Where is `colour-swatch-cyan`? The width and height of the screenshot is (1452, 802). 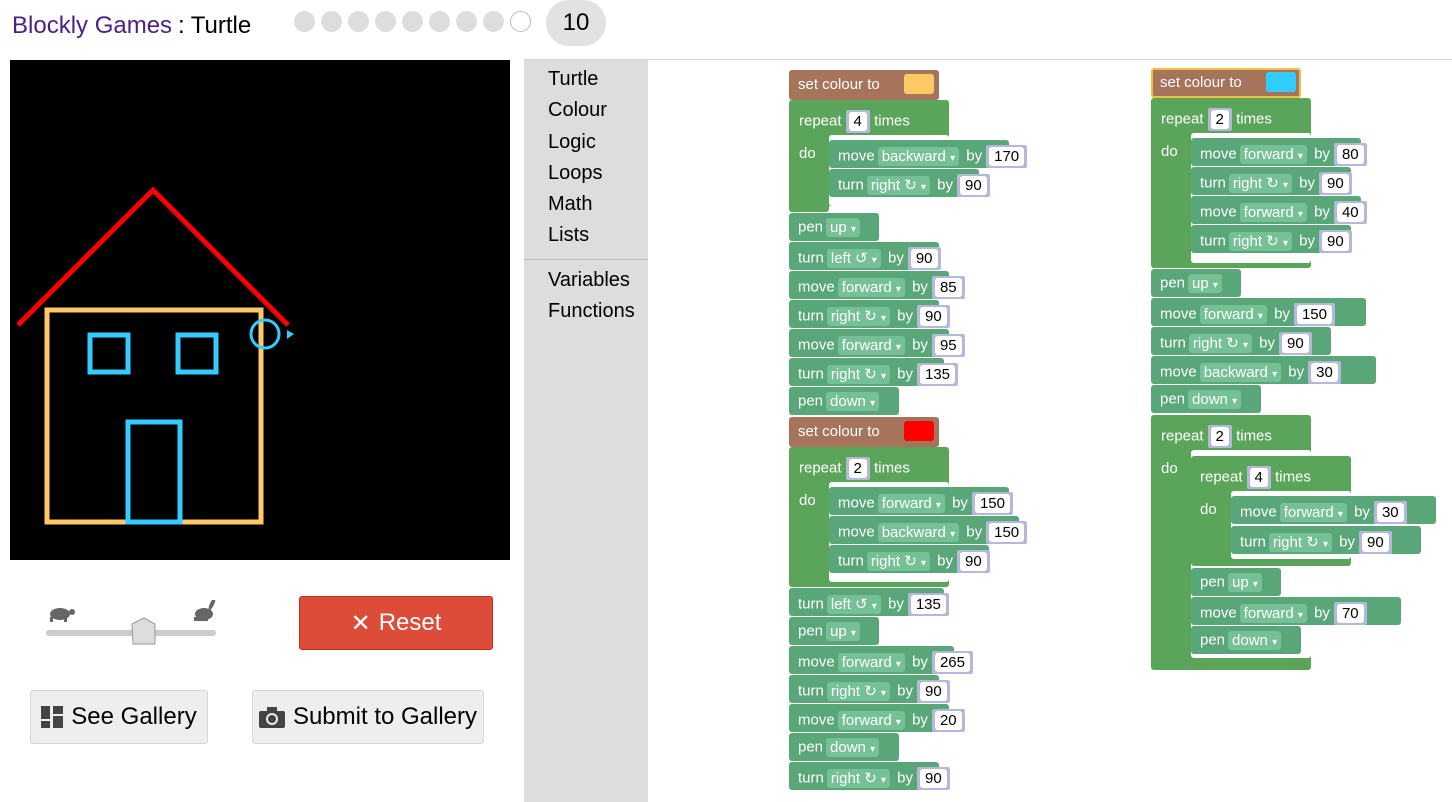
colour-swatch-cyan is located at coordinates (1281, 82).